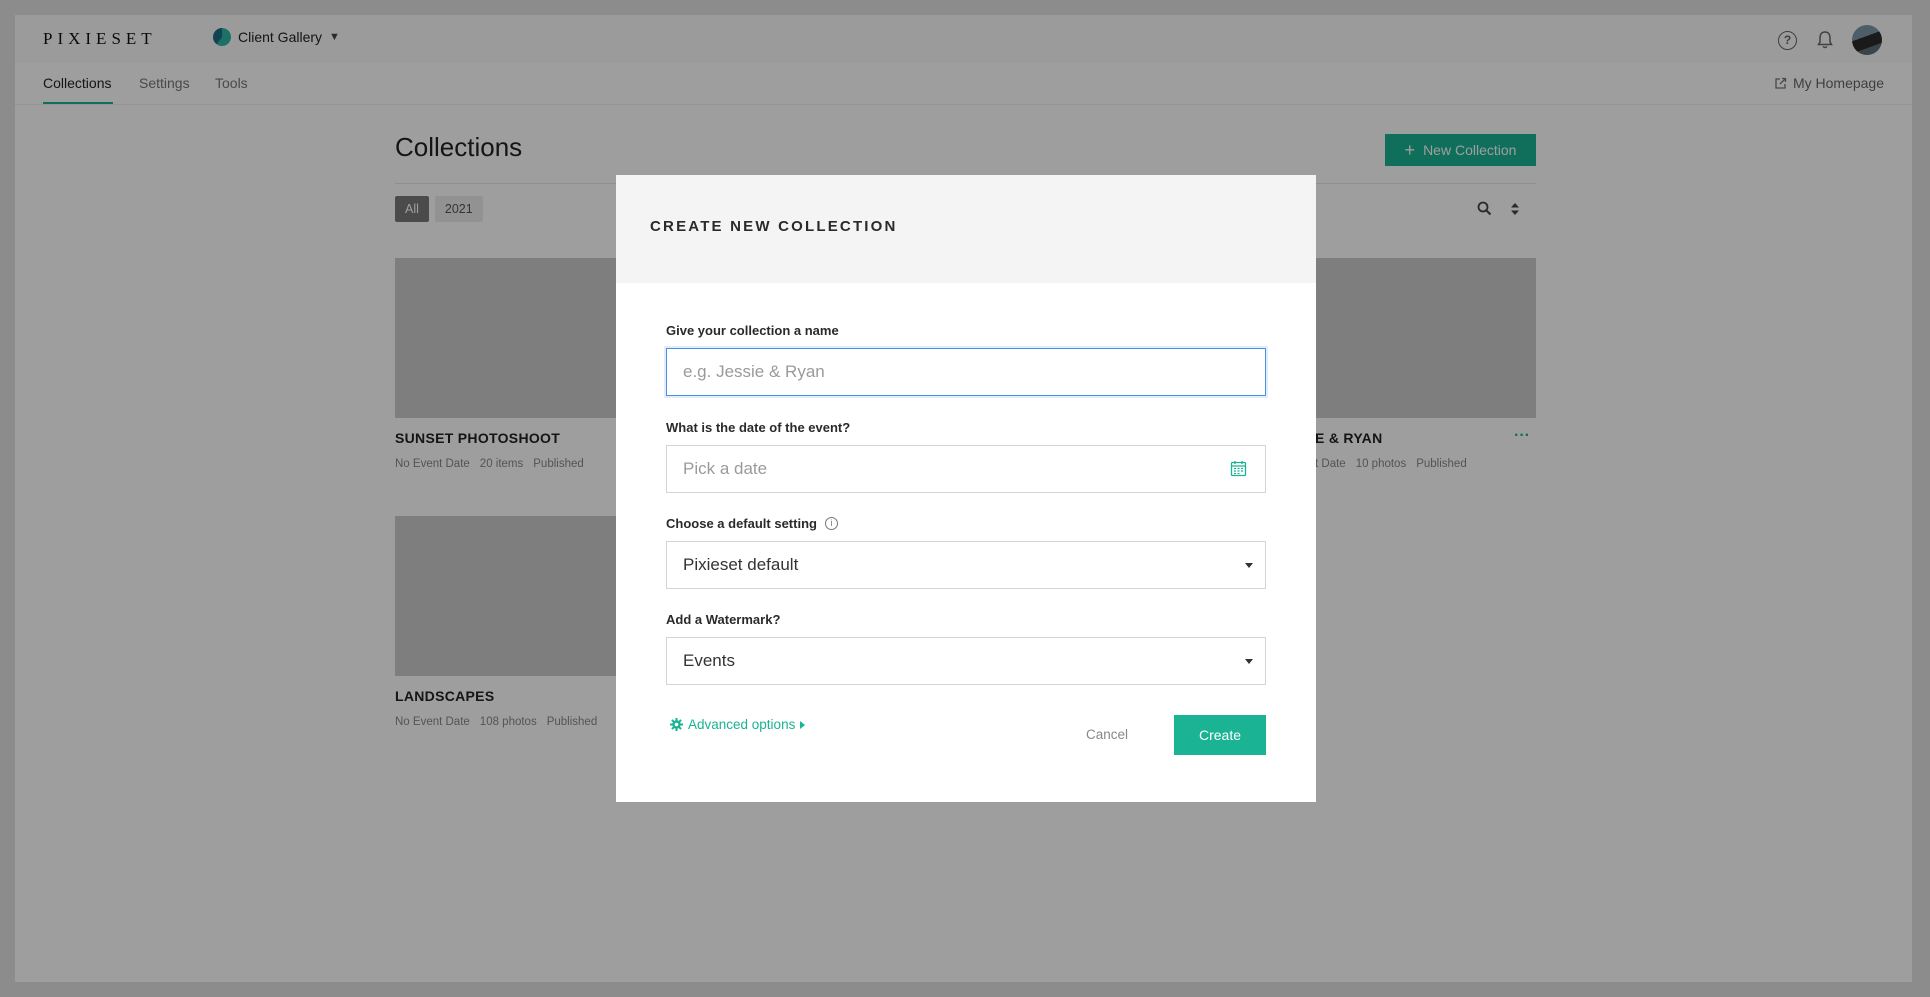 The image size is (1930, 997). I want to click on watermark-value: Events, so click(709, 660).